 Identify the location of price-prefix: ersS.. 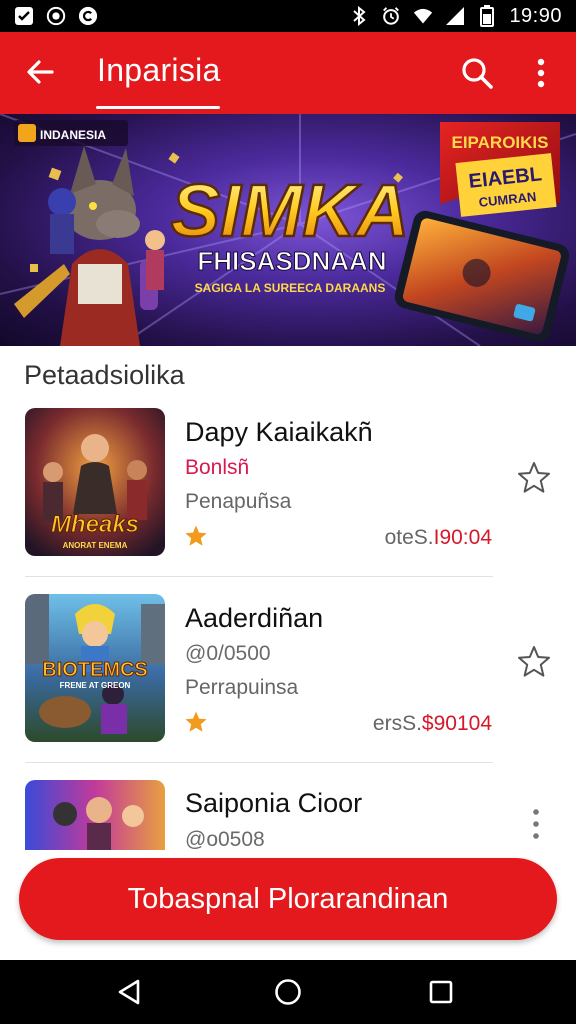
(397, 723).